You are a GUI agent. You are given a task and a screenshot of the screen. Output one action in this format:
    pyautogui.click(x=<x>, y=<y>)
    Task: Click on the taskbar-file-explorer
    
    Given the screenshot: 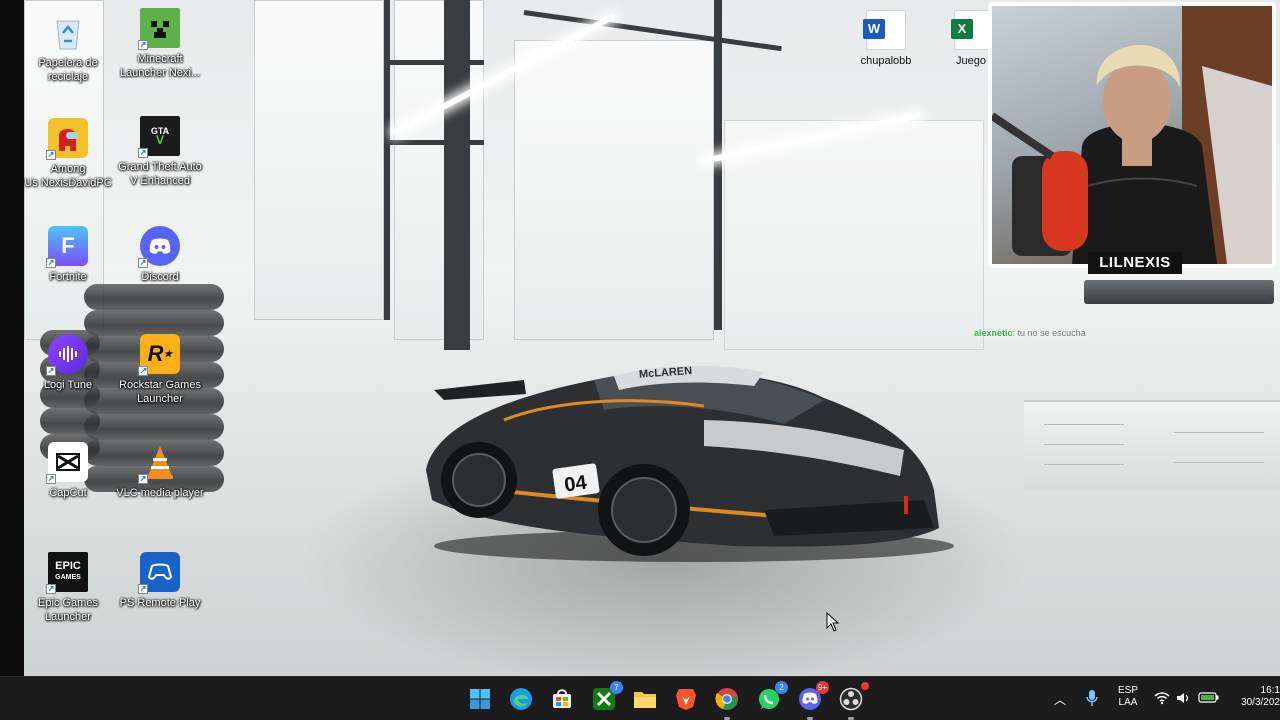 What is the action you would take?
    pyautogui.click(x=645, y=699)
    